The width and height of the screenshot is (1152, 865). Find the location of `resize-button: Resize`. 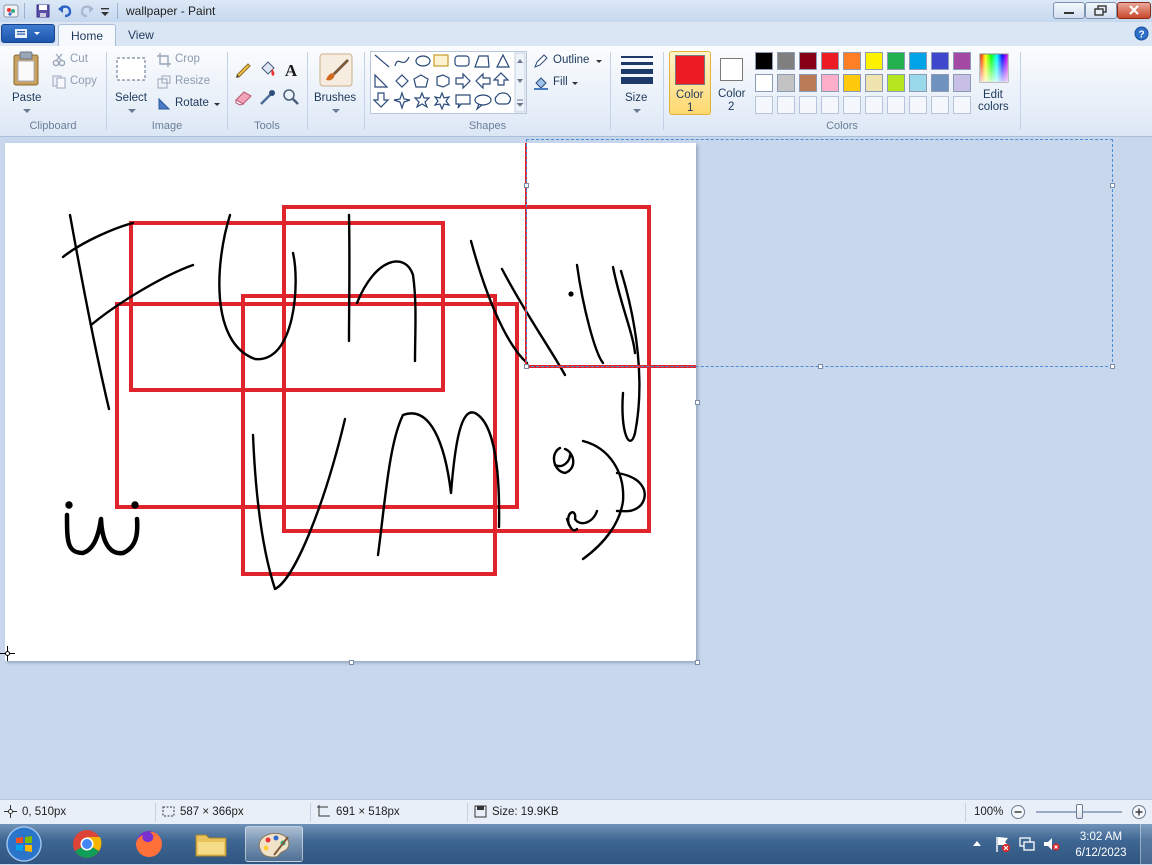

resize-button: Resize is located at coordinates (187, 82).